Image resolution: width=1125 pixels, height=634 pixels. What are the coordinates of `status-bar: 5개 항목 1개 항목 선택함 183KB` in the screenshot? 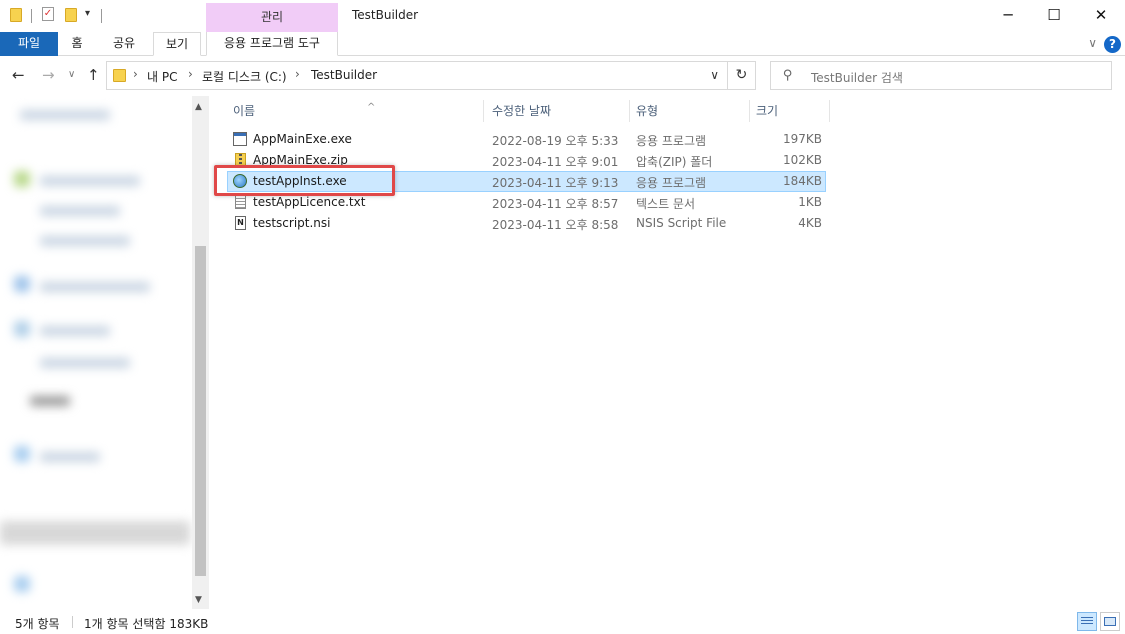 It's located at (562, 621).